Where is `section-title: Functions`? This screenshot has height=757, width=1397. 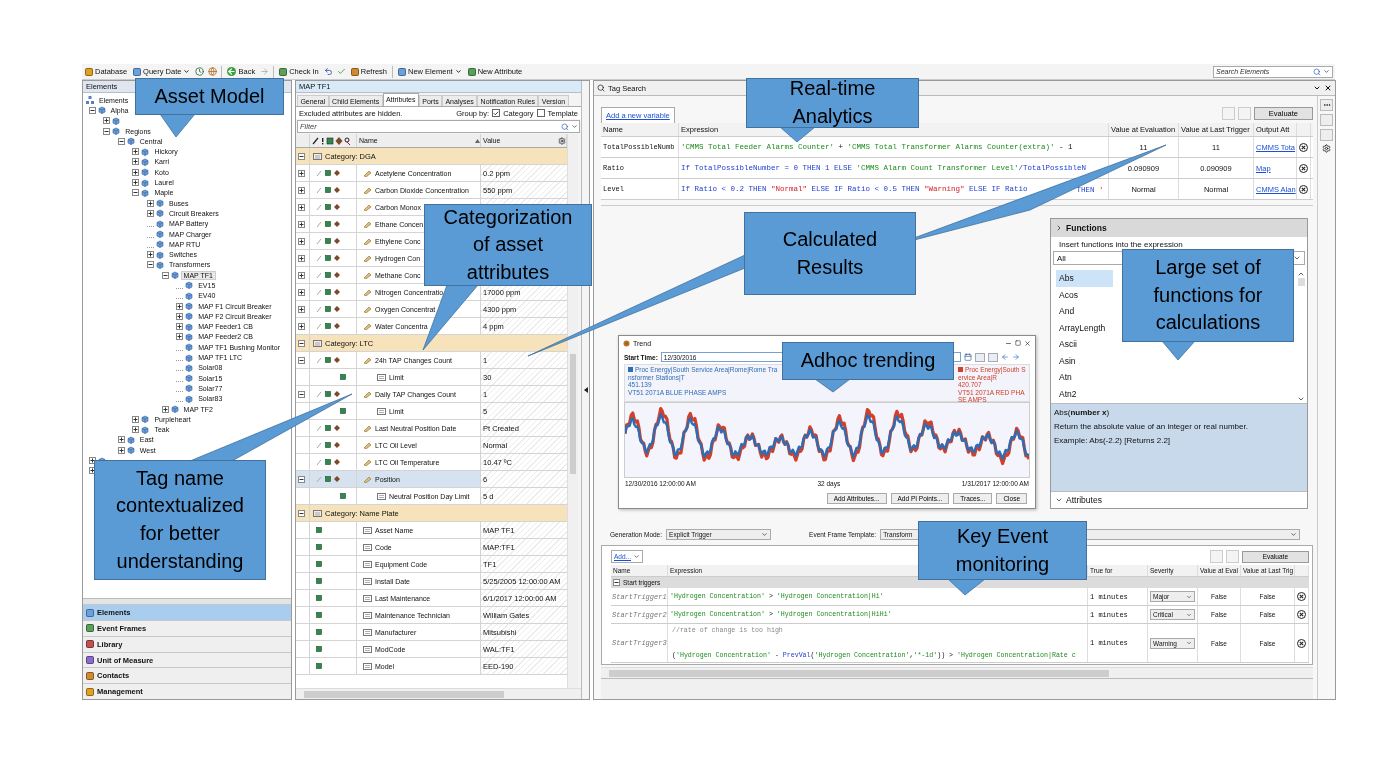
section-title: Functions is located at coordinates (1086, 228).